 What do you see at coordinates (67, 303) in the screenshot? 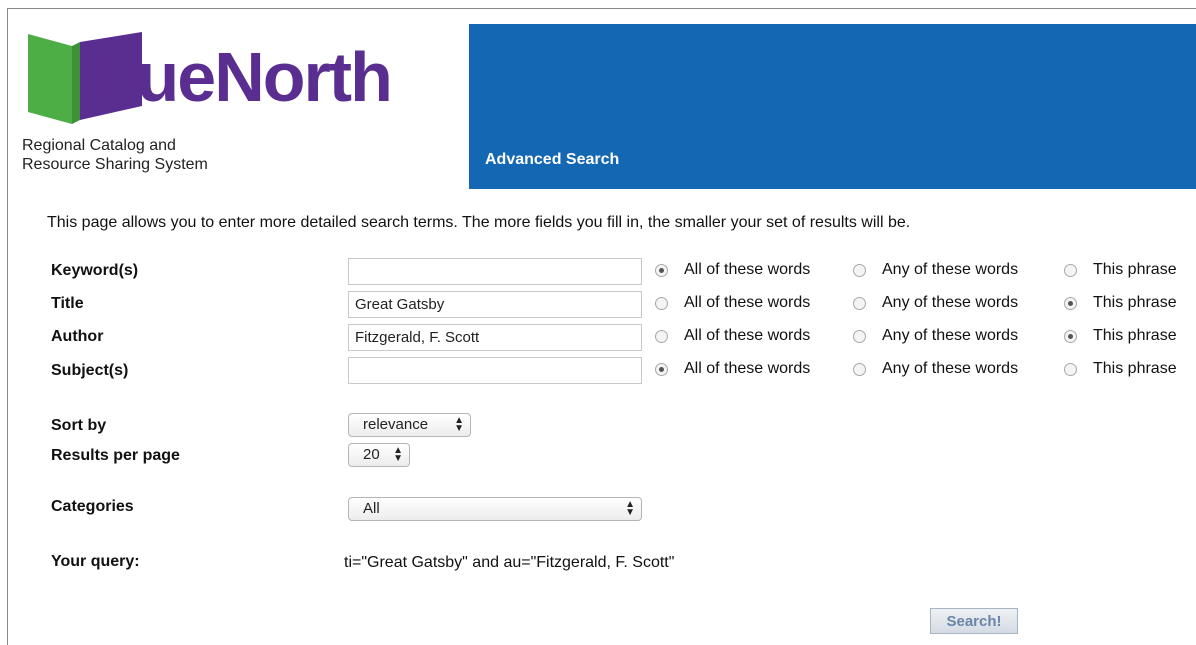
I see `title-label: Title` at bounding box center [67, 303].